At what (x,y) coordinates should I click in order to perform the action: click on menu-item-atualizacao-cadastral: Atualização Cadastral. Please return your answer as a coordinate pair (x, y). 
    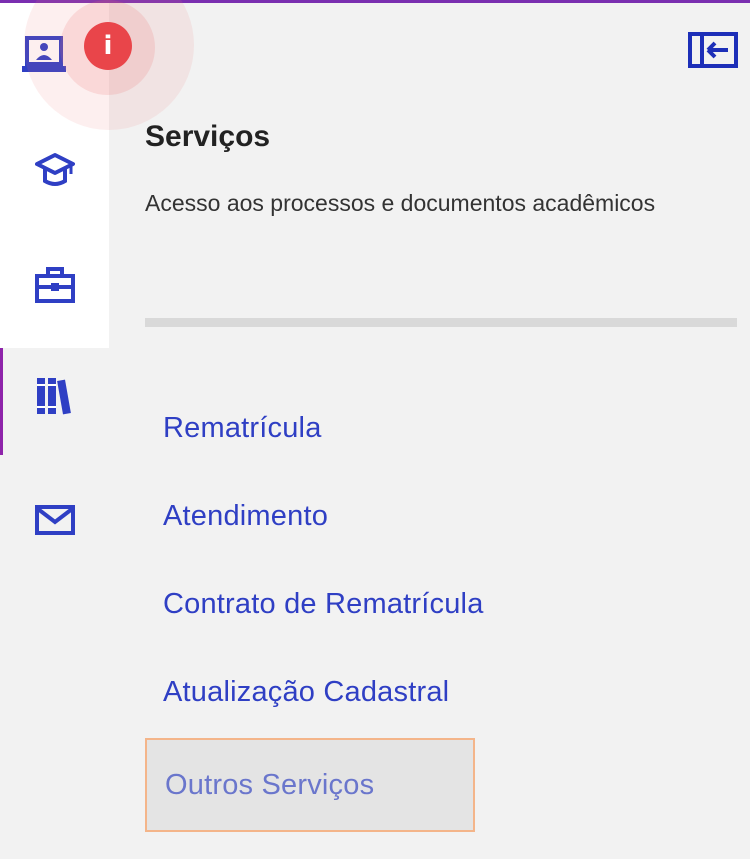
    Looking at the image, I should click on (360, 692).